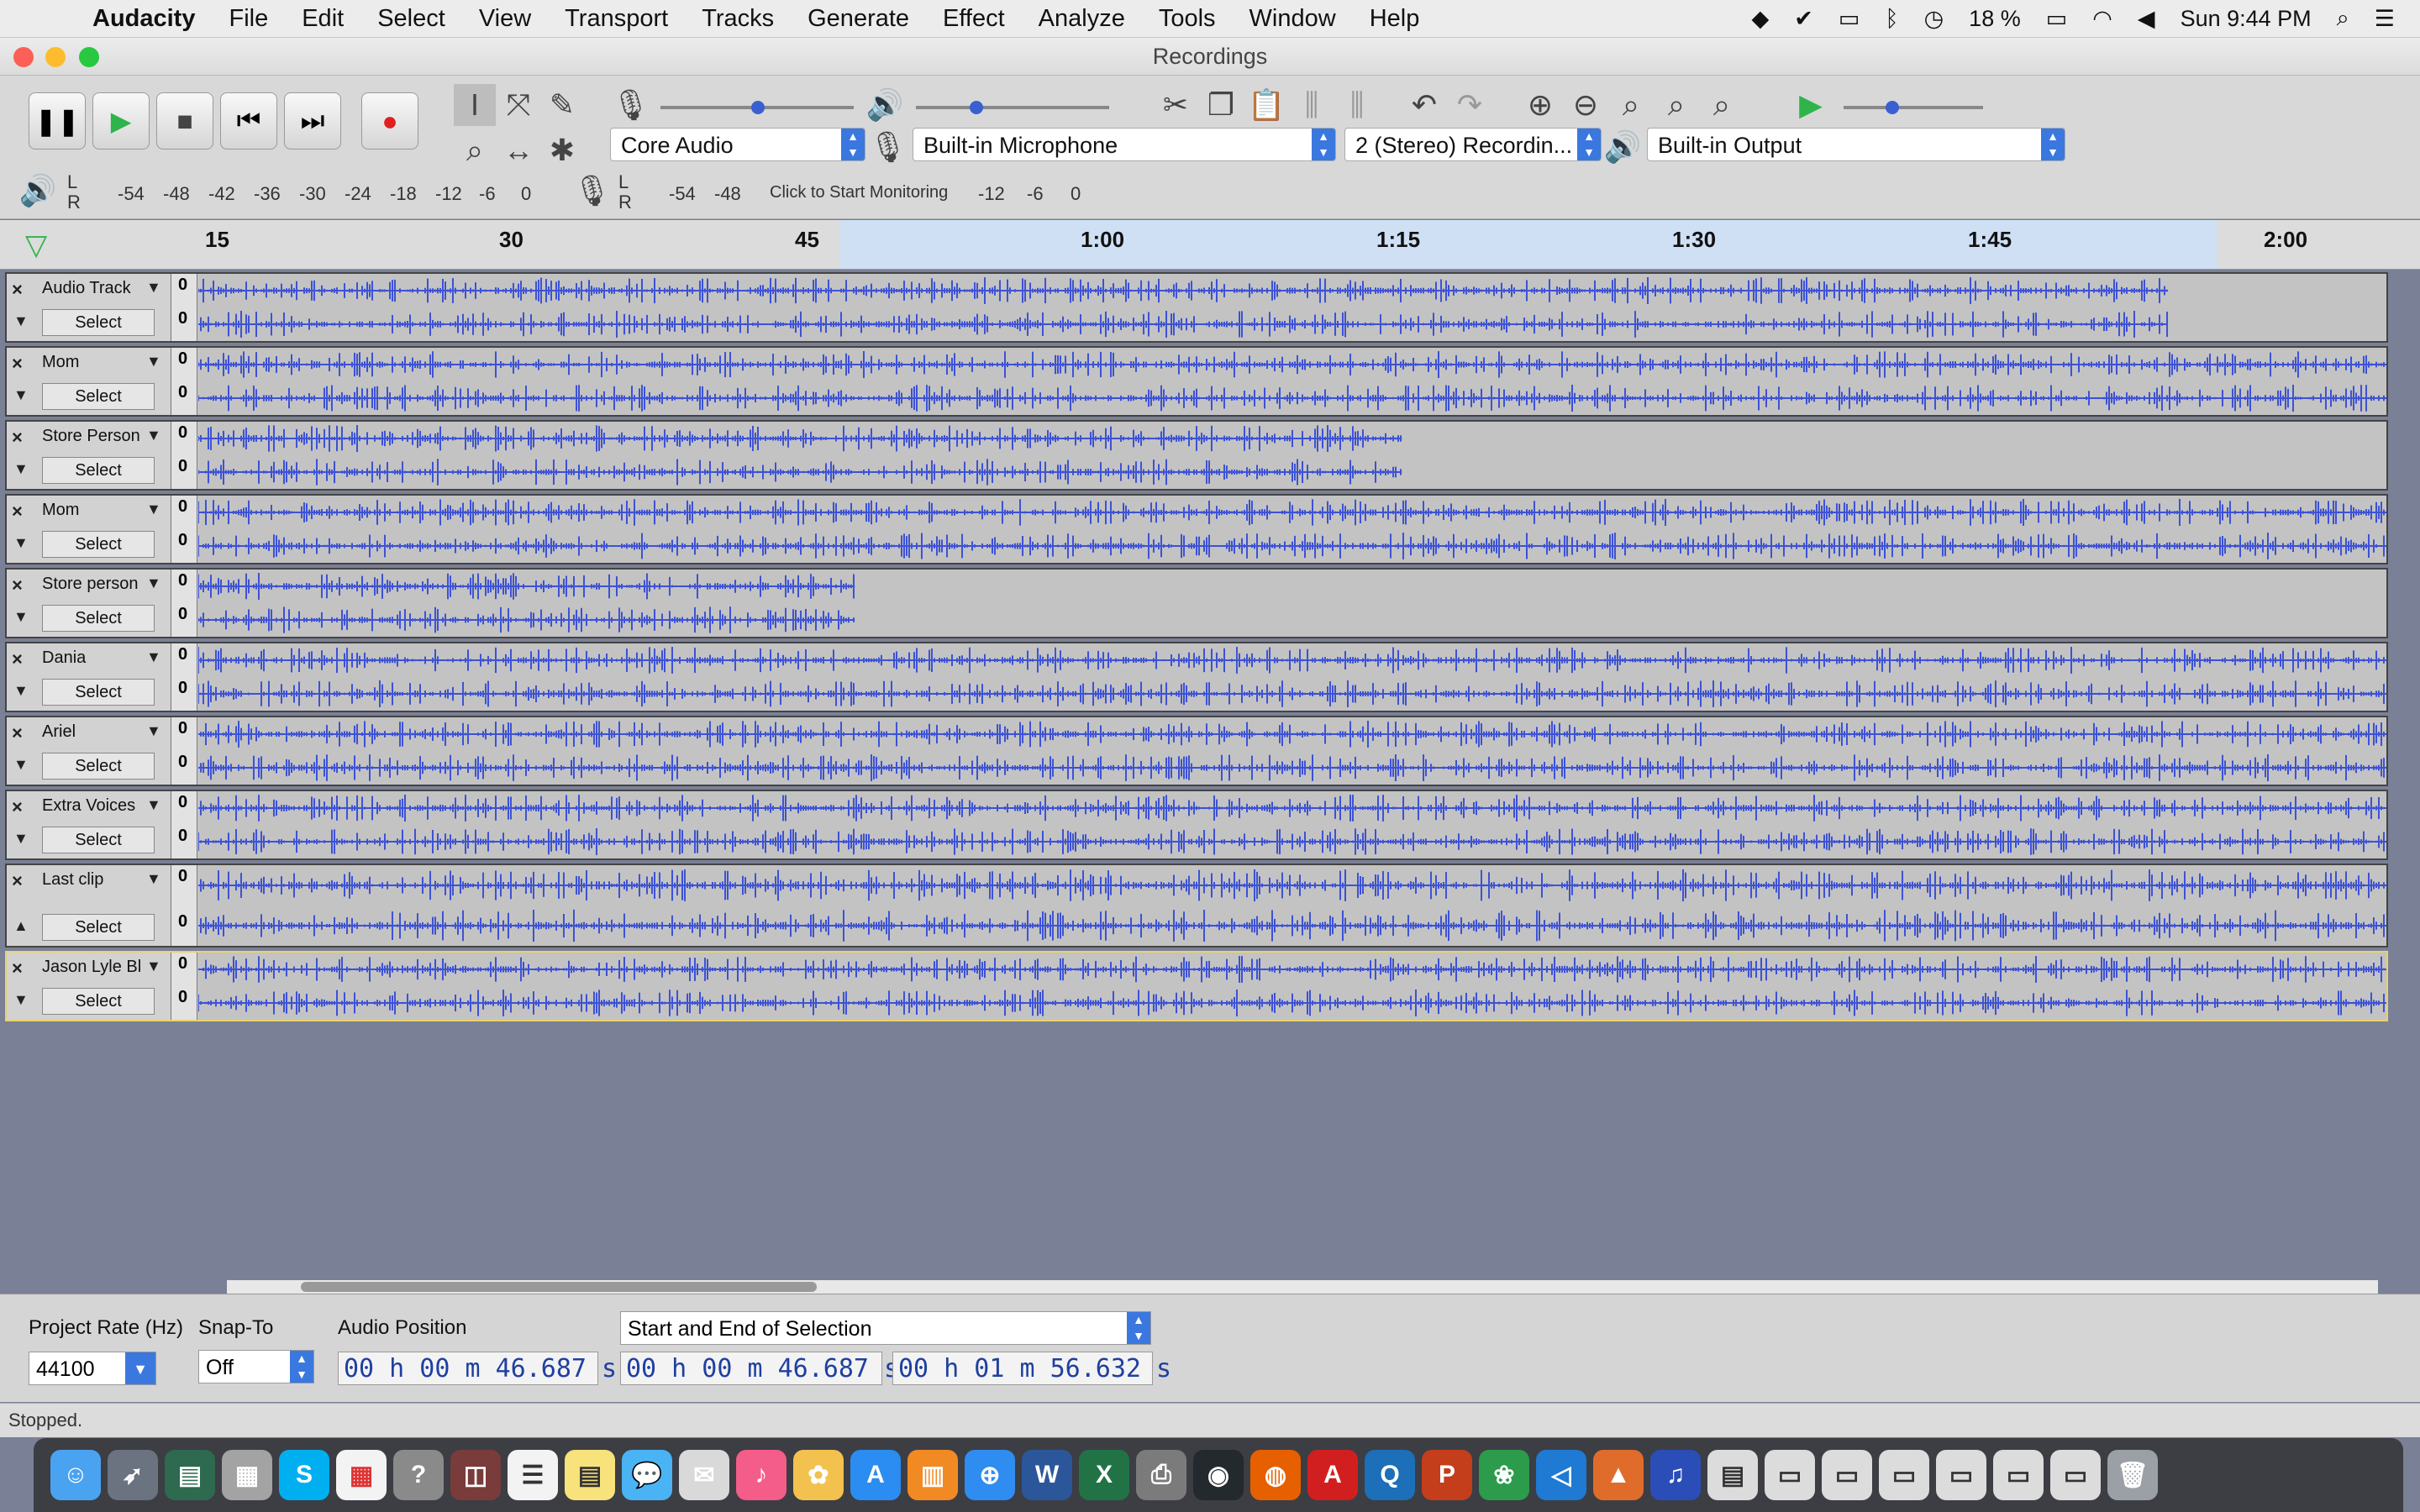 The height and width of the screenshot is (1512, 2420). Describe the element at coordinates (1722, 105) in the screenshot. I see `zoom-toggle-button: ⌕` at that location.